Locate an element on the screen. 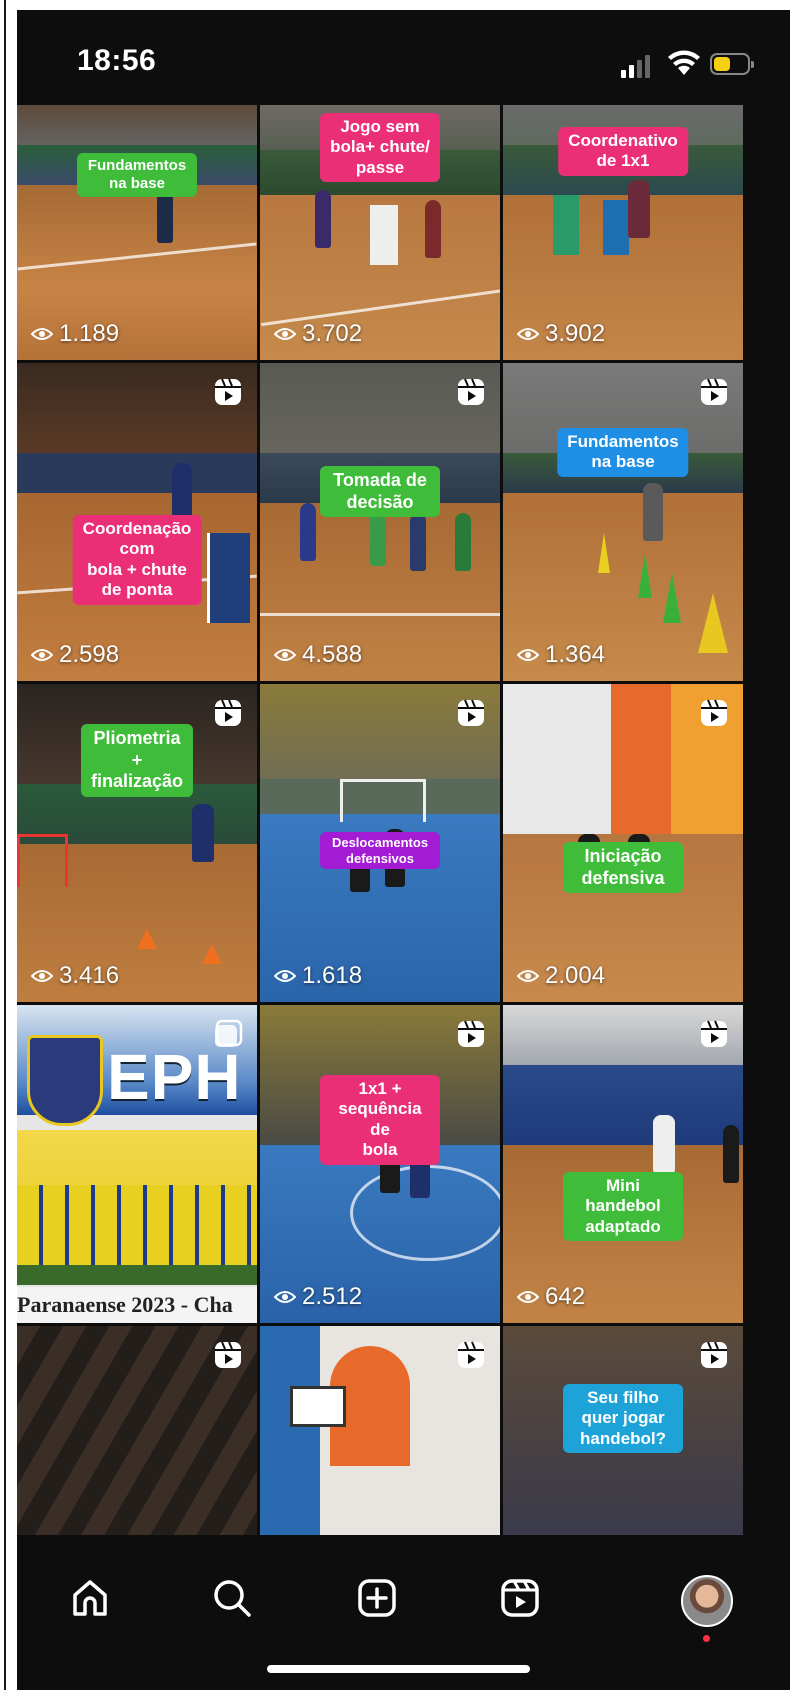  view-count: 1.364 is located at coordinates (561, 655).